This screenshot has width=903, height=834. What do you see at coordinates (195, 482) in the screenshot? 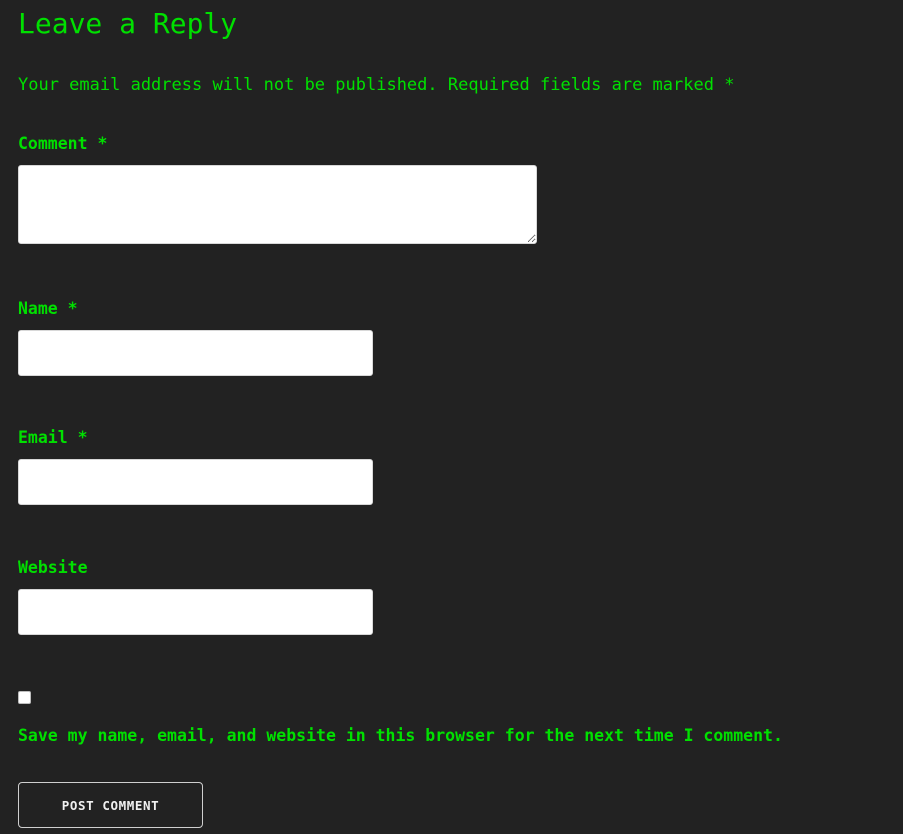
I see `email-input` at bounding box center [195, 482].